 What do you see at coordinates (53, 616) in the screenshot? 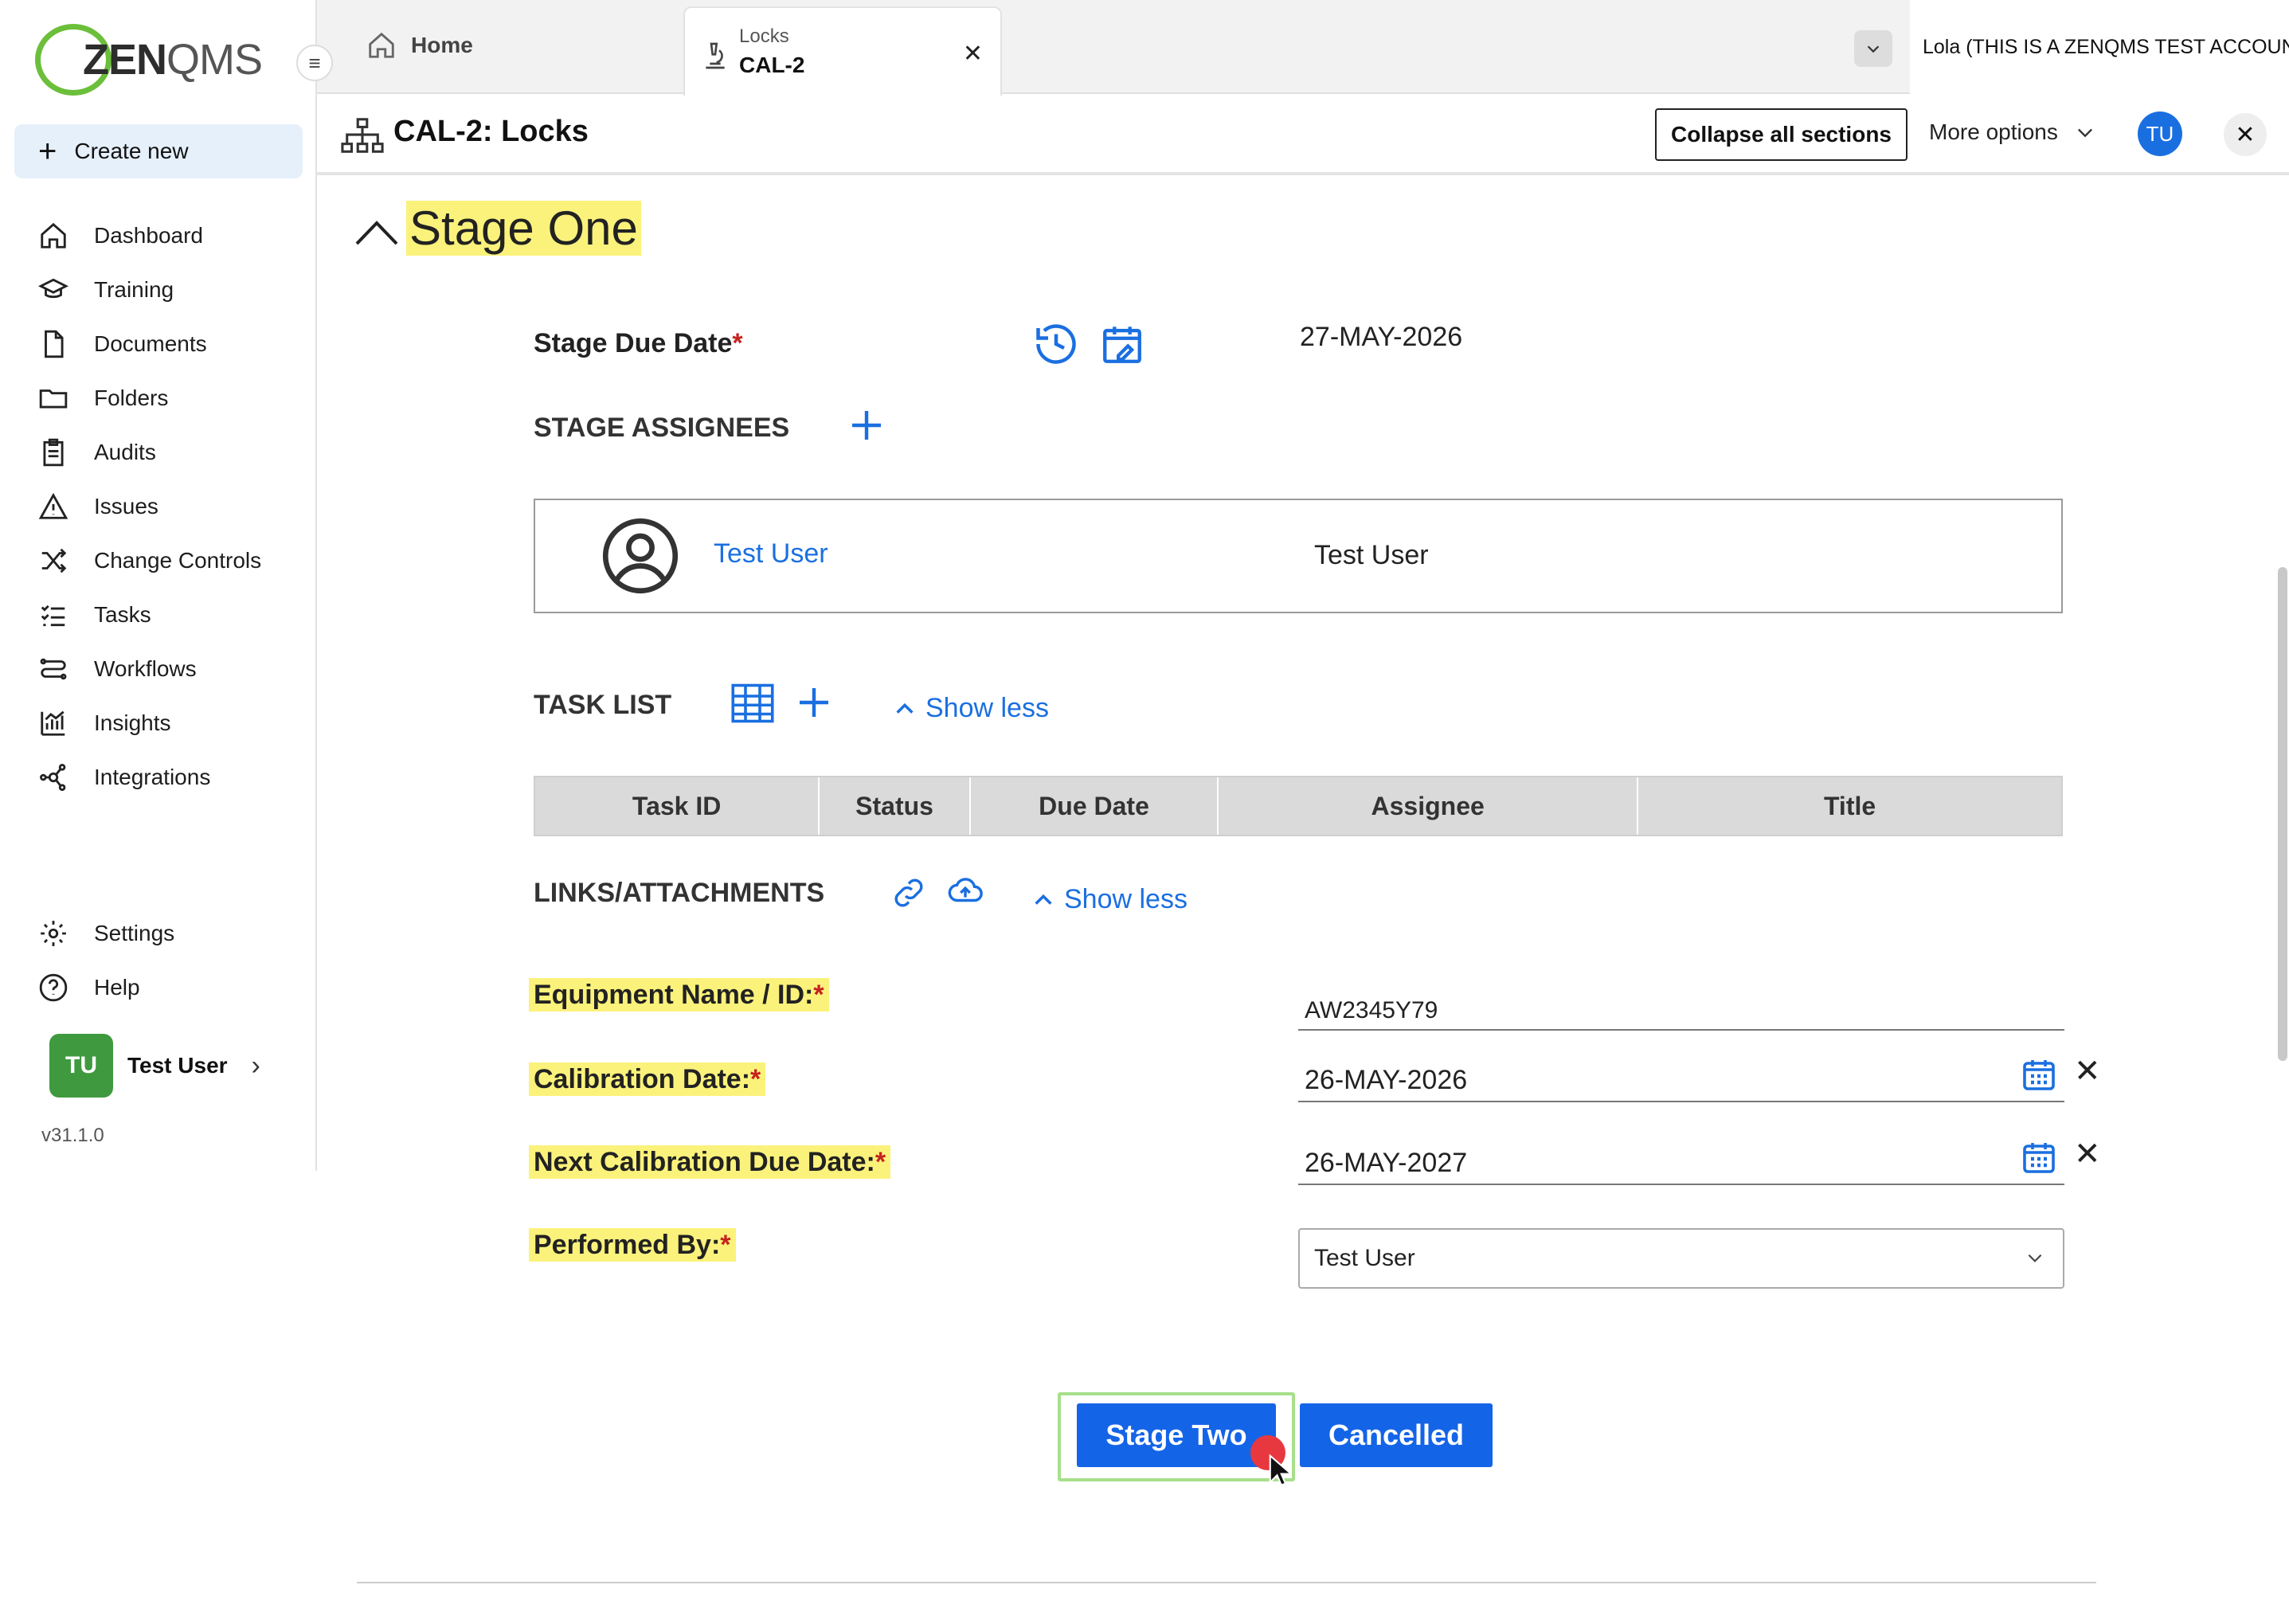
I see `checklist-icon` at bounding box center [53, 616].